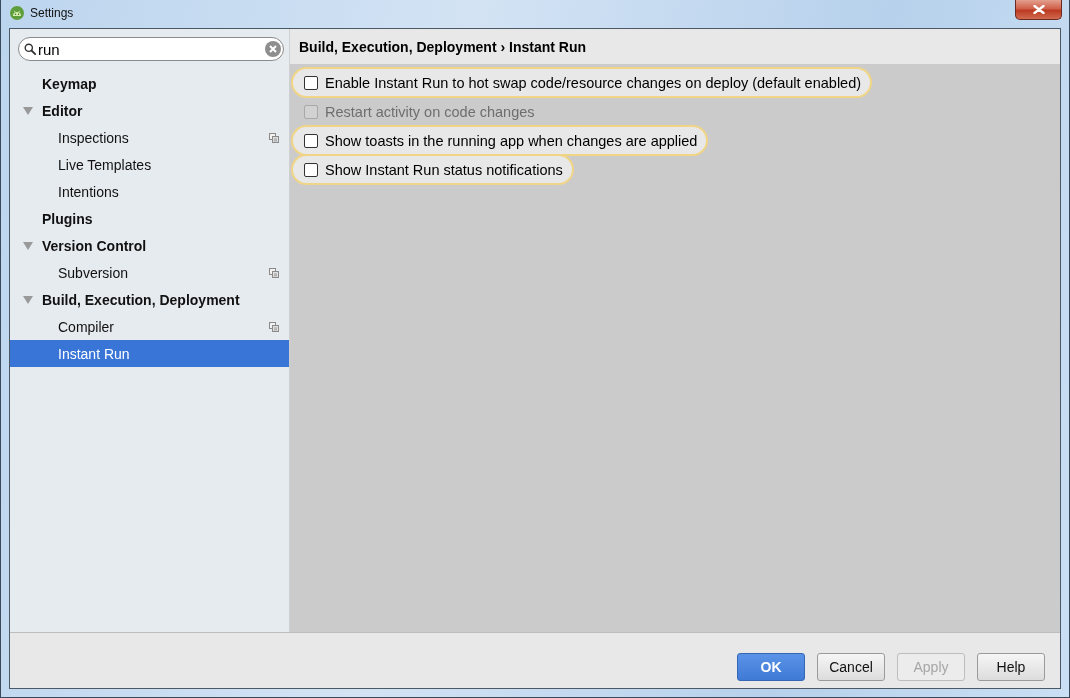  I want to click on tree-item: Live Templates, so click(149, 164).